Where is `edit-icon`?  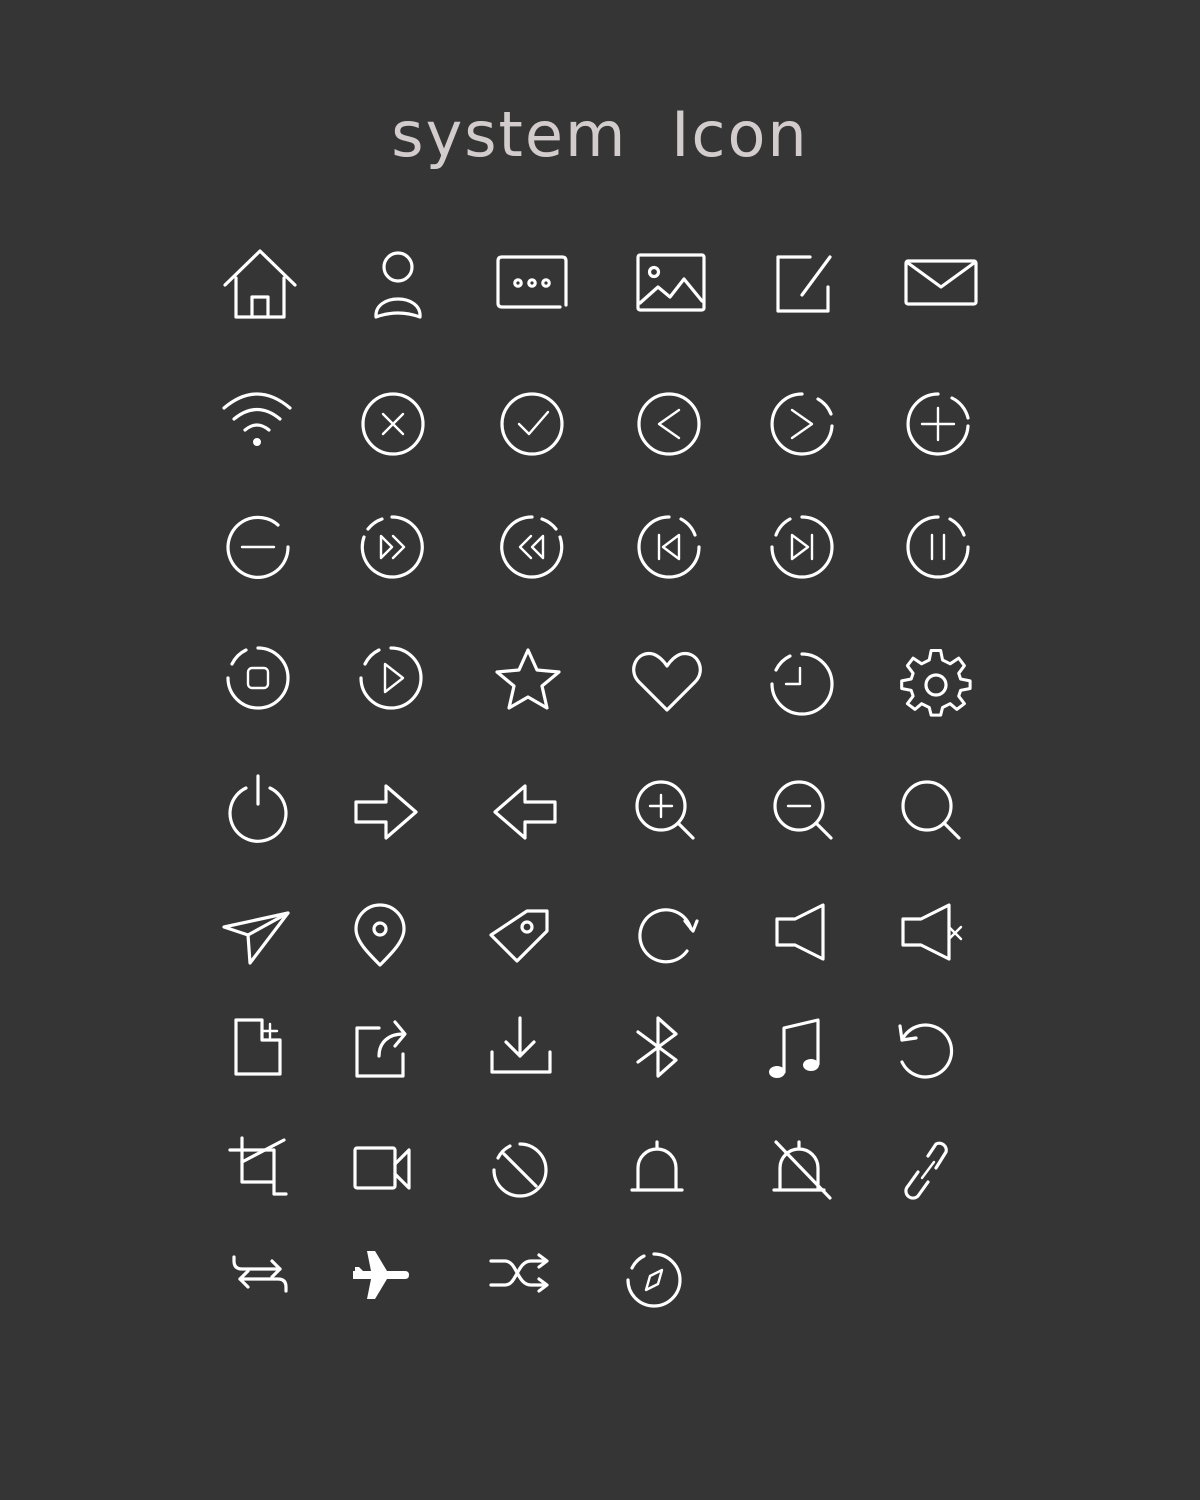
edit-icon is located at coordinates (810, 285).